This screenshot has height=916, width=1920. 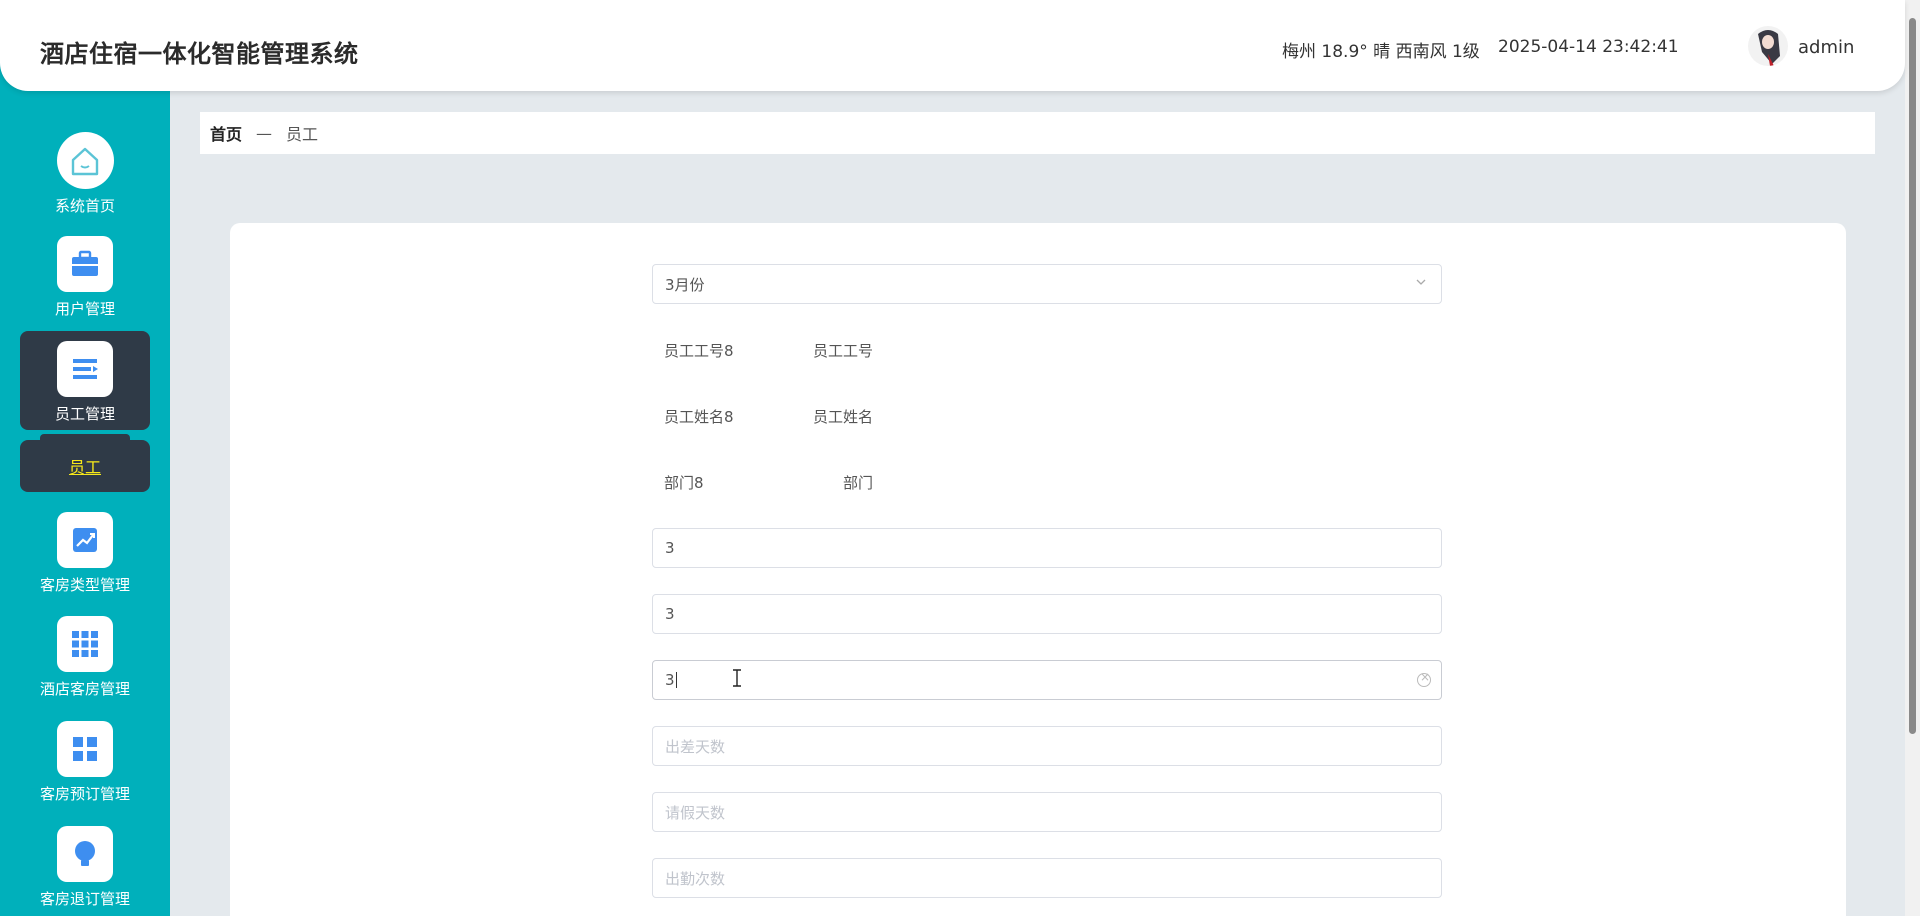 I want to click on employee-name-value: 员工姓名8, so click(x=699, y=417).